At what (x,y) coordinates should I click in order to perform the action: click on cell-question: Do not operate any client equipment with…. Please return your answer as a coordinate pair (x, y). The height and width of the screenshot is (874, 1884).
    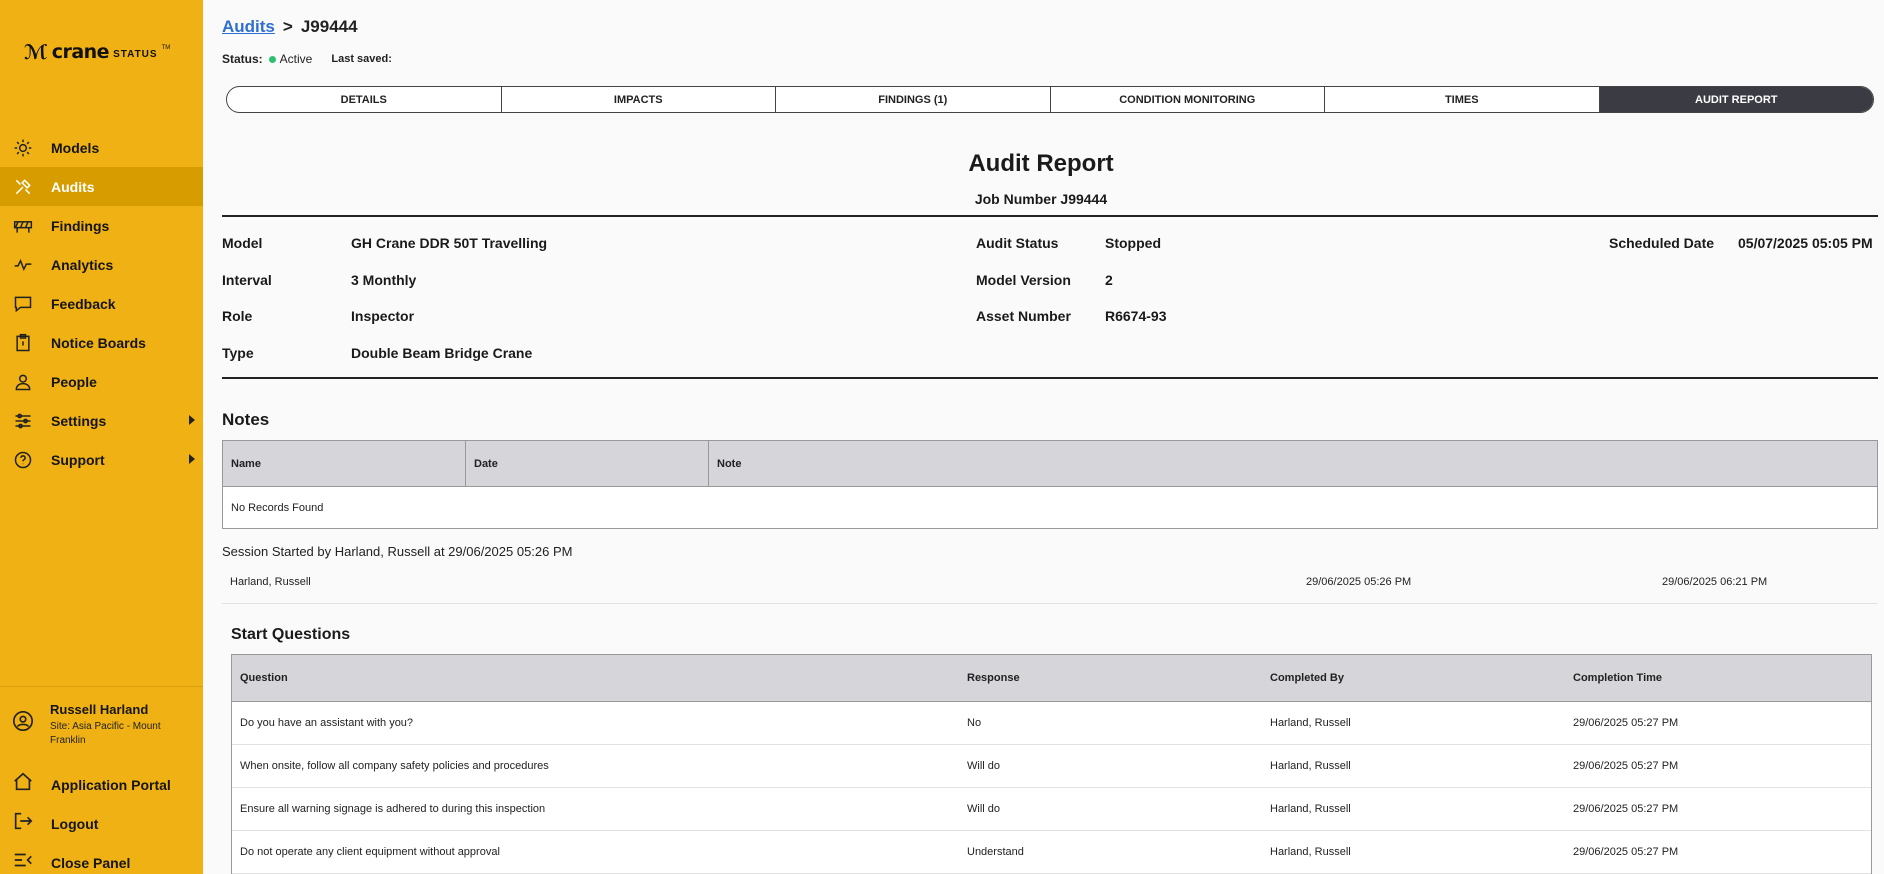
    Looking at the image, I should click on (370, 852).